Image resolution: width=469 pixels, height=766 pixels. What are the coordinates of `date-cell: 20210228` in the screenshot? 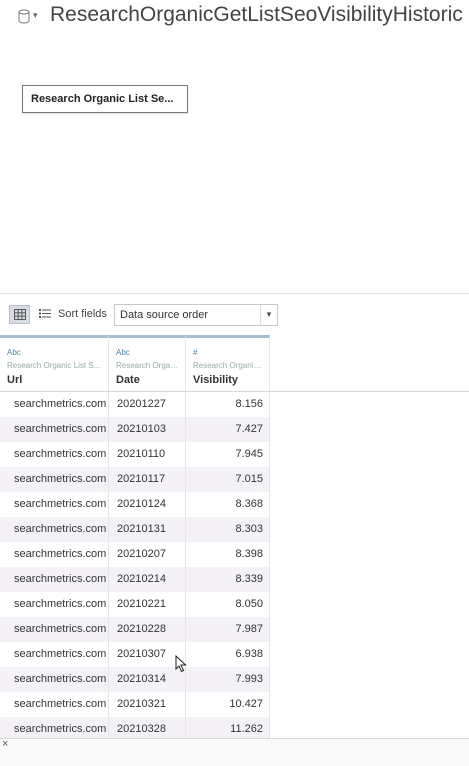 It's located at (147, 629).